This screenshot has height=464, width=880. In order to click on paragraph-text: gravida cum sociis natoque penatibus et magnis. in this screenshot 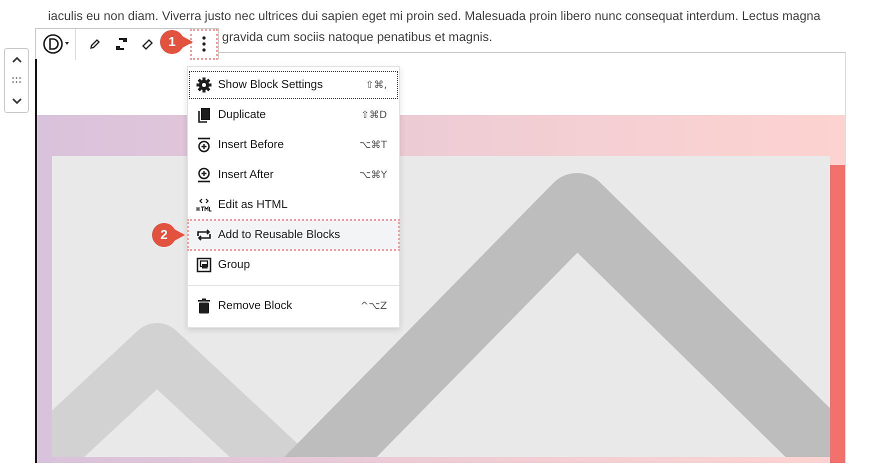, I will do `click(357, 37)`.